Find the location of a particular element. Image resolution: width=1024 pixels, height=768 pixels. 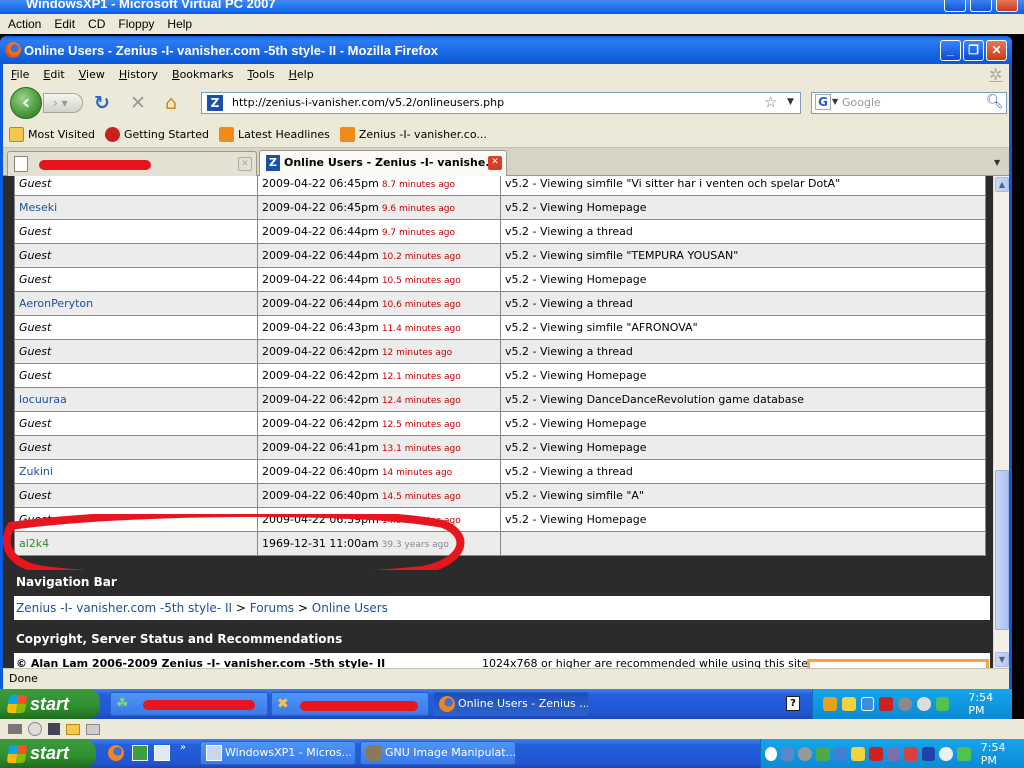

bookmark-getting-started: Getting Started is located at coordinates (156, 134).